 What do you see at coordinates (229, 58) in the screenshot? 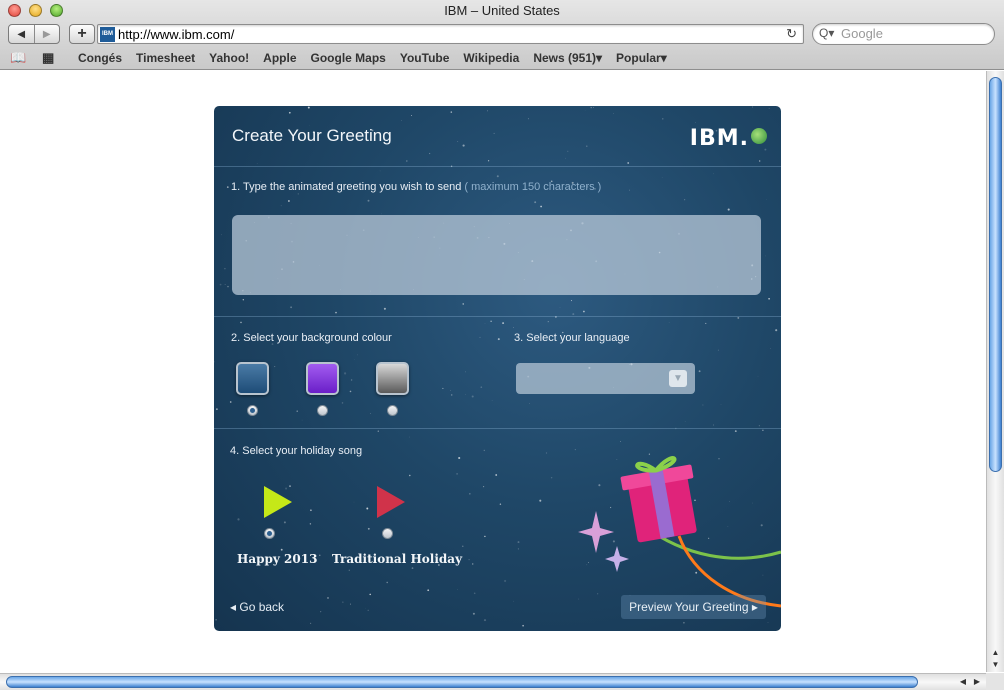
I see `bookmark-yahoo: Yahoo!` at bounding box center [229, 58].